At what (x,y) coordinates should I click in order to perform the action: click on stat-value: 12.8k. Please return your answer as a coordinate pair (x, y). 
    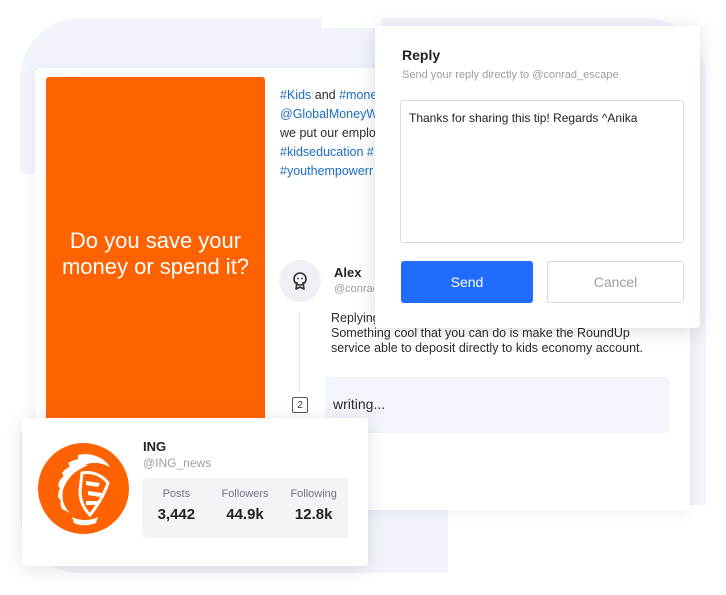
    Looking at the image, I should click on (313, 514).